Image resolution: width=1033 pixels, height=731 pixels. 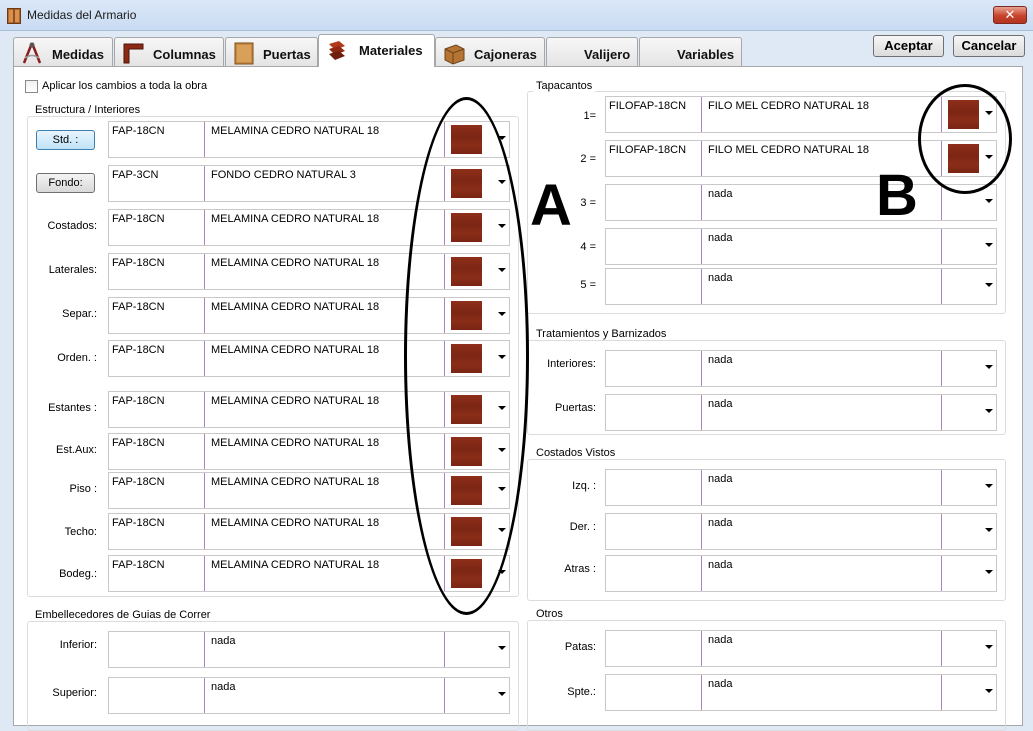 What do you see at coordinates (788, 106) in the screenshot?
I see `material-description: FILO MEL CEDRO NATURAL 18` at bounding box center [788, 106].